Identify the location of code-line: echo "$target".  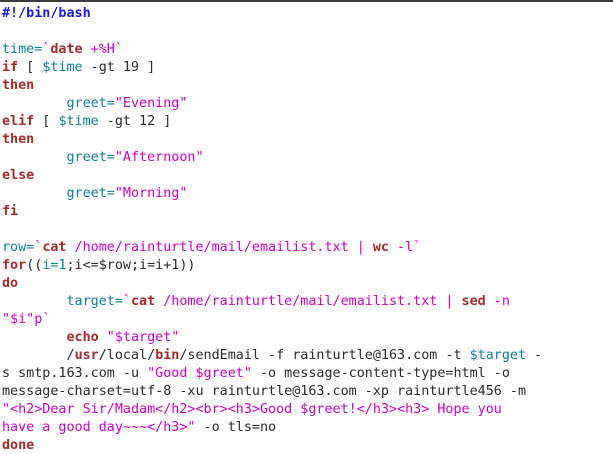
(91, 338).